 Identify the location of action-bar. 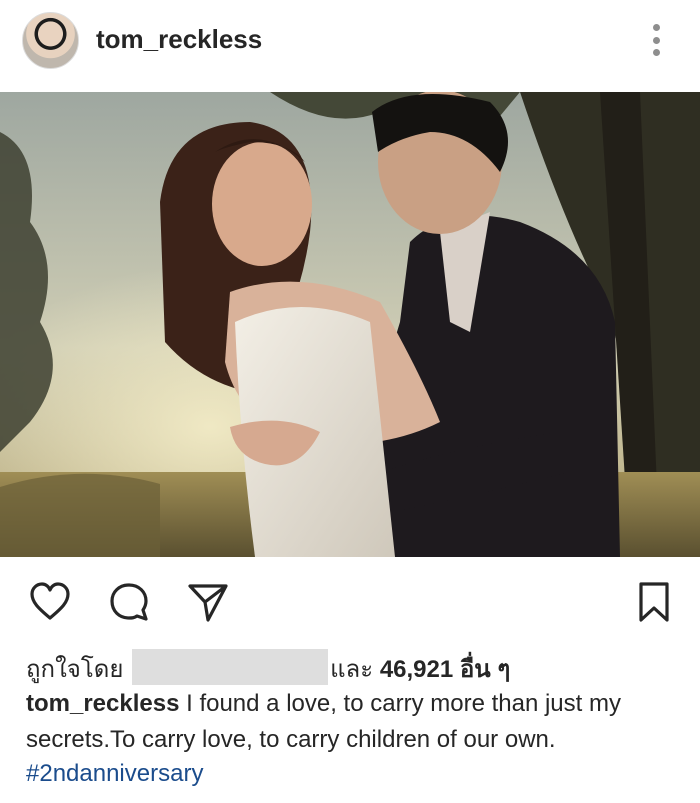
(350, 602).